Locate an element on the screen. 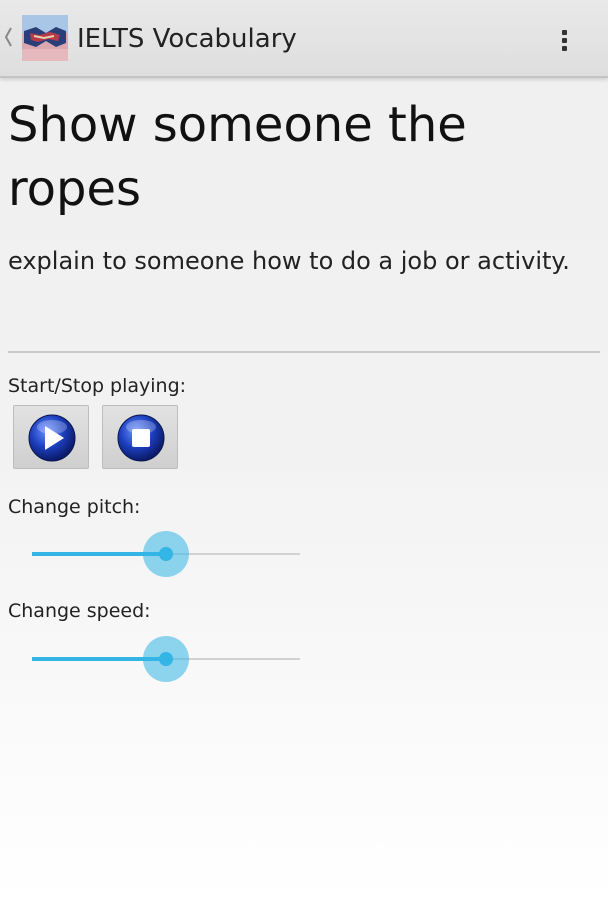 This screenshot has width=608, height=900. speed-slider-thumb-center is located at coordinates (166, 659).